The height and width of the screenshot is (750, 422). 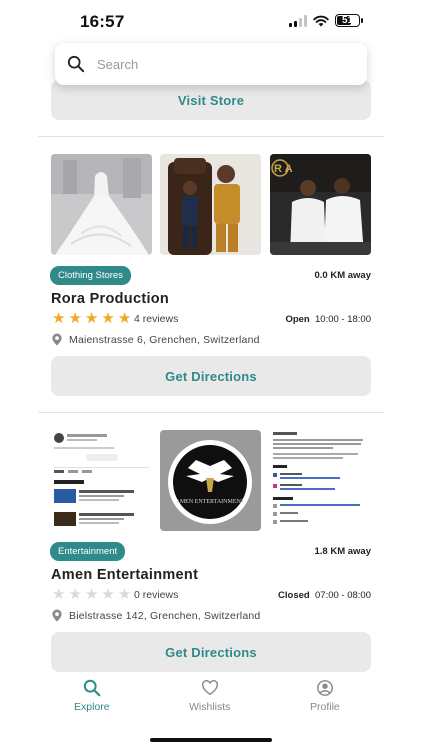 I want to click on search-input, so click(x=217, y=64).